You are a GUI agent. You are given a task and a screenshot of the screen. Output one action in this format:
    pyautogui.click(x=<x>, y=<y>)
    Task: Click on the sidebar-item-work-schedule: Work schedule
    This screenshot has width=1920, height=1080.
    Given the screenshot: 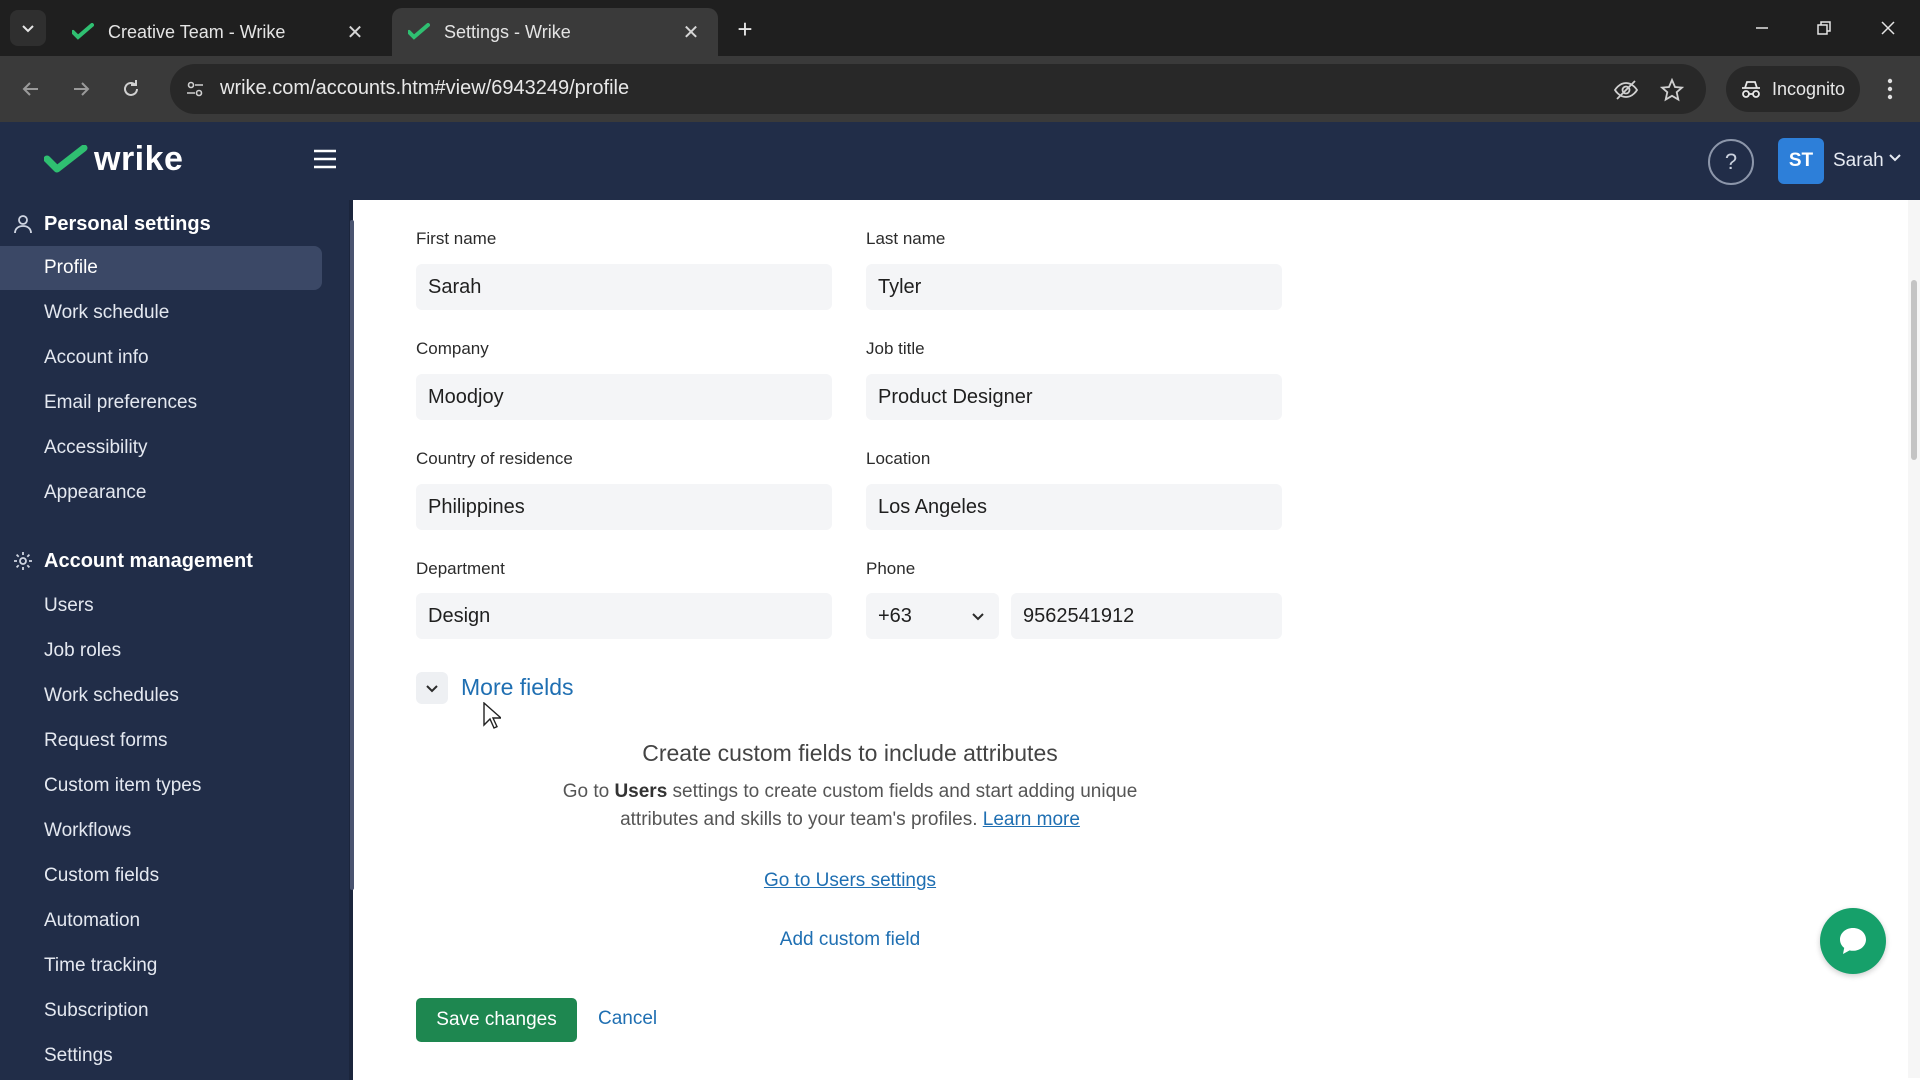 What is the action you would take?
    pyautogui.click(x=161, y=313)
    